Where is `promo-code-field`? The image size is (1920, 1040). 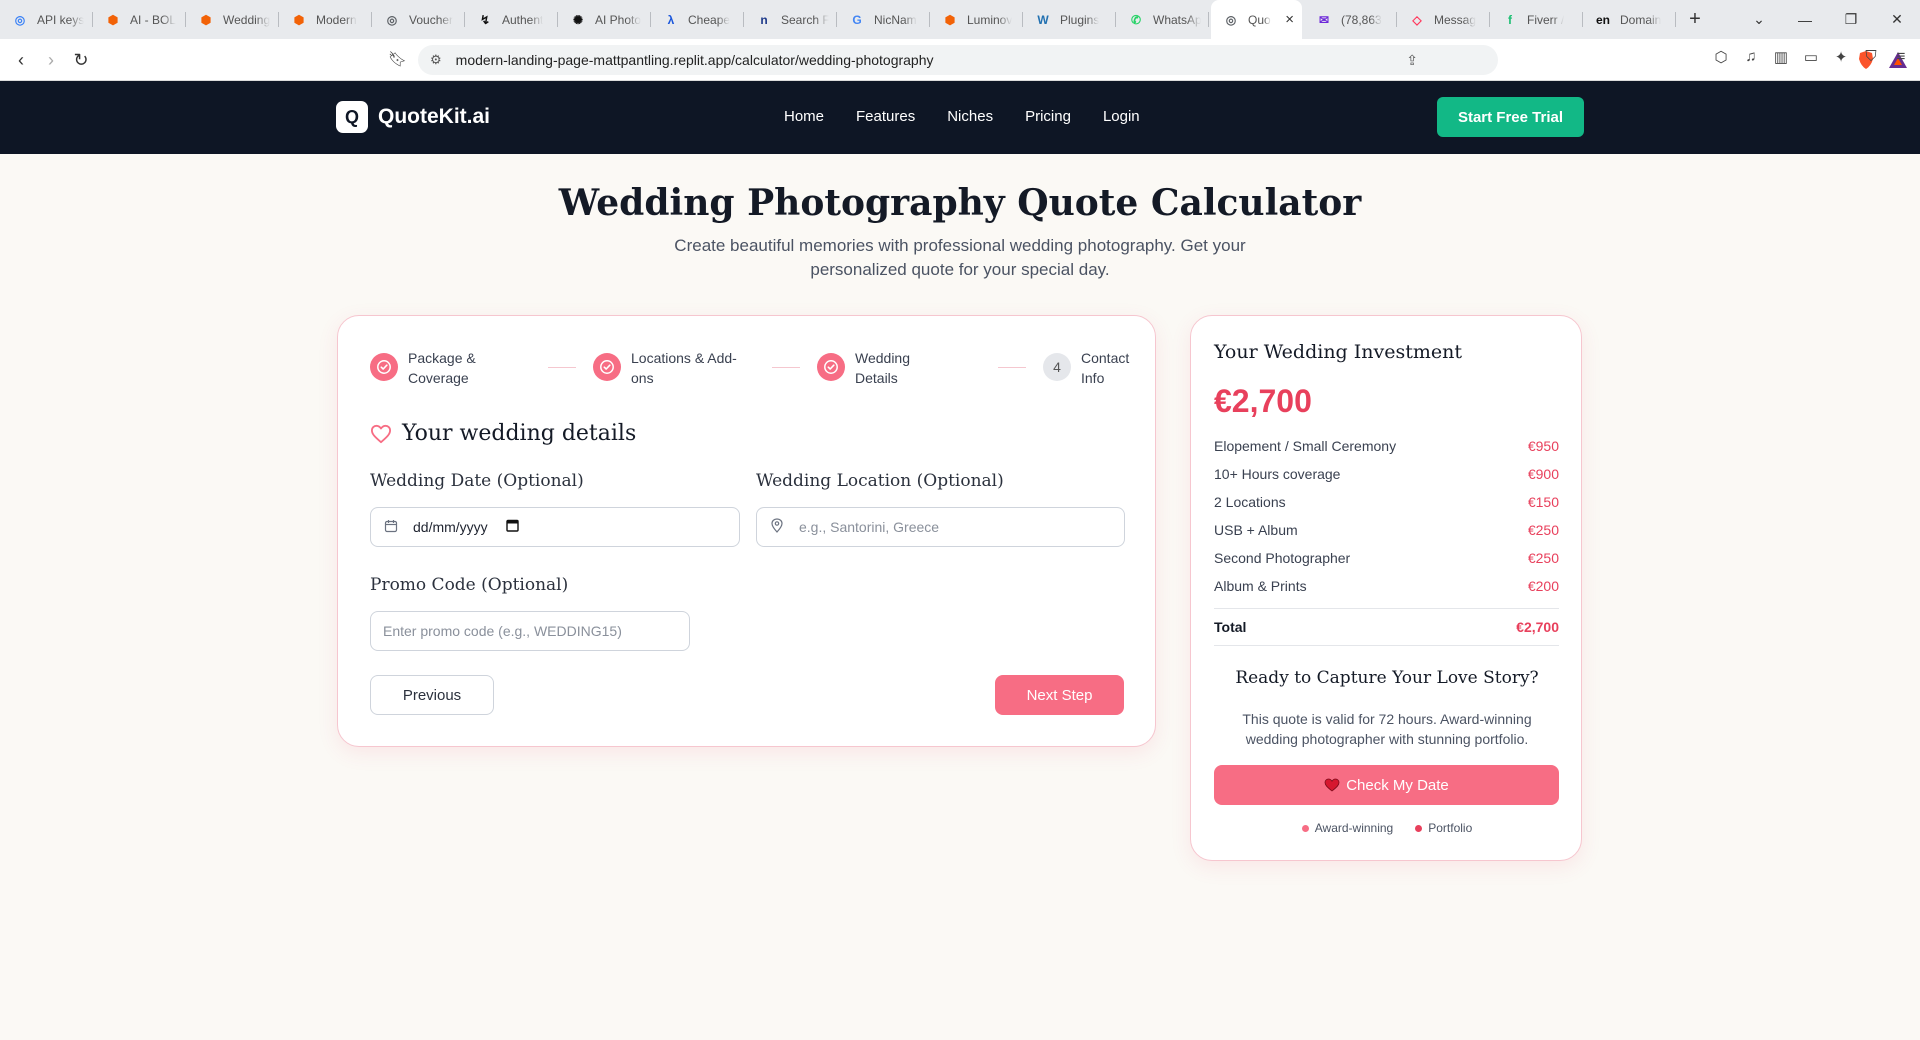 promo-code-field is located at coordinates (530, 631).